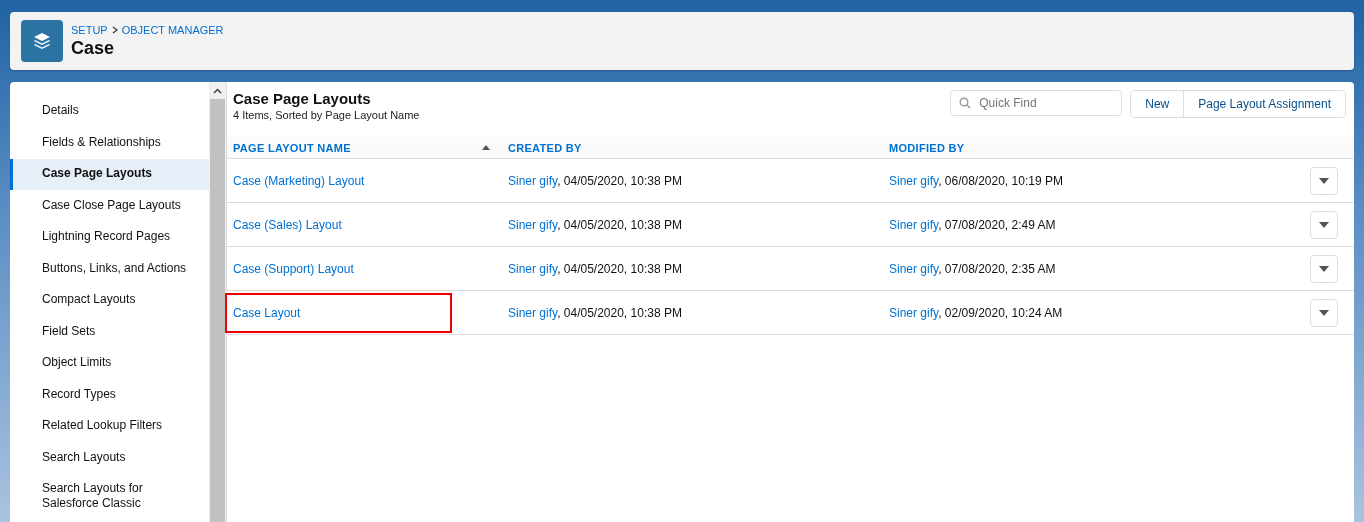  I want to click on sidebar-item: Buttons, Links, and Actions, so click(109, 269).